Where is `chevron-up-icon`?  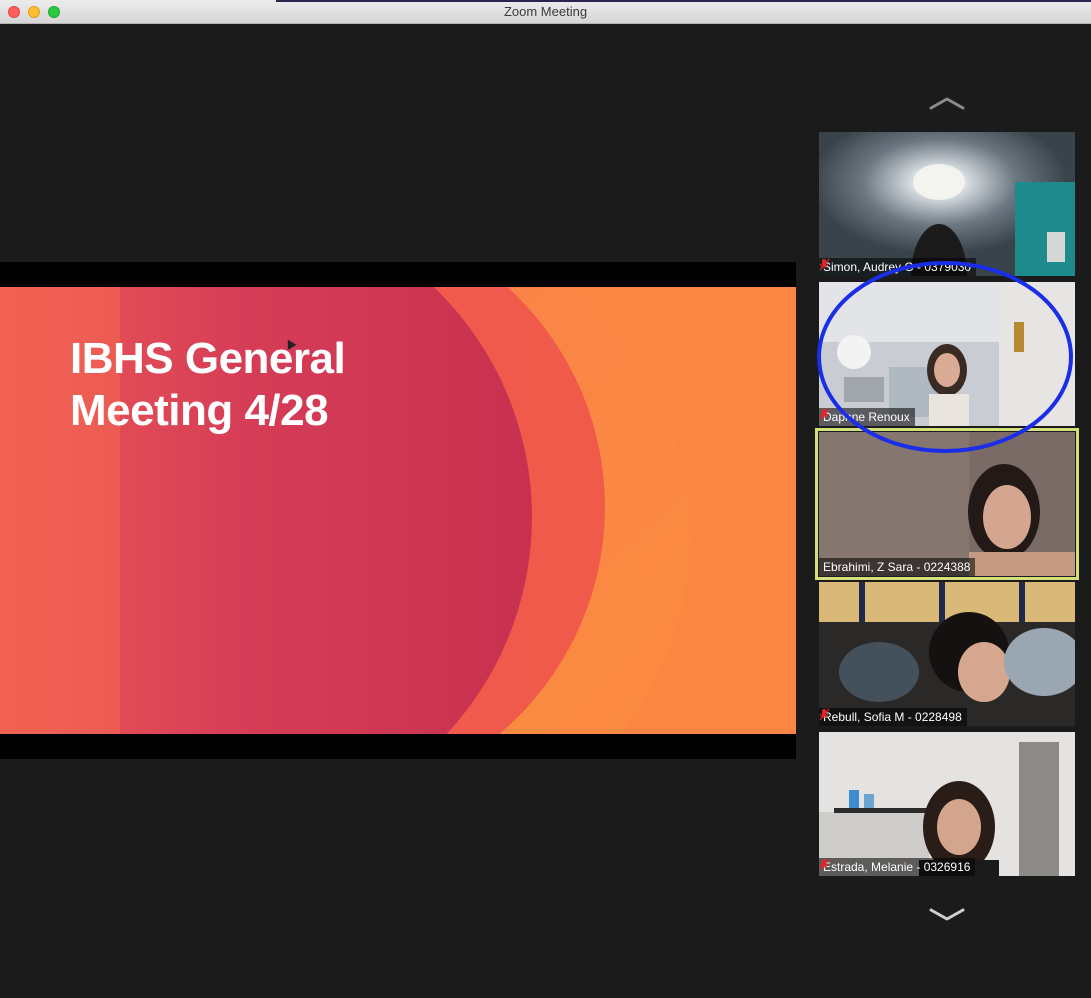 chevron-up-icon is located at coordinates (947, 103).